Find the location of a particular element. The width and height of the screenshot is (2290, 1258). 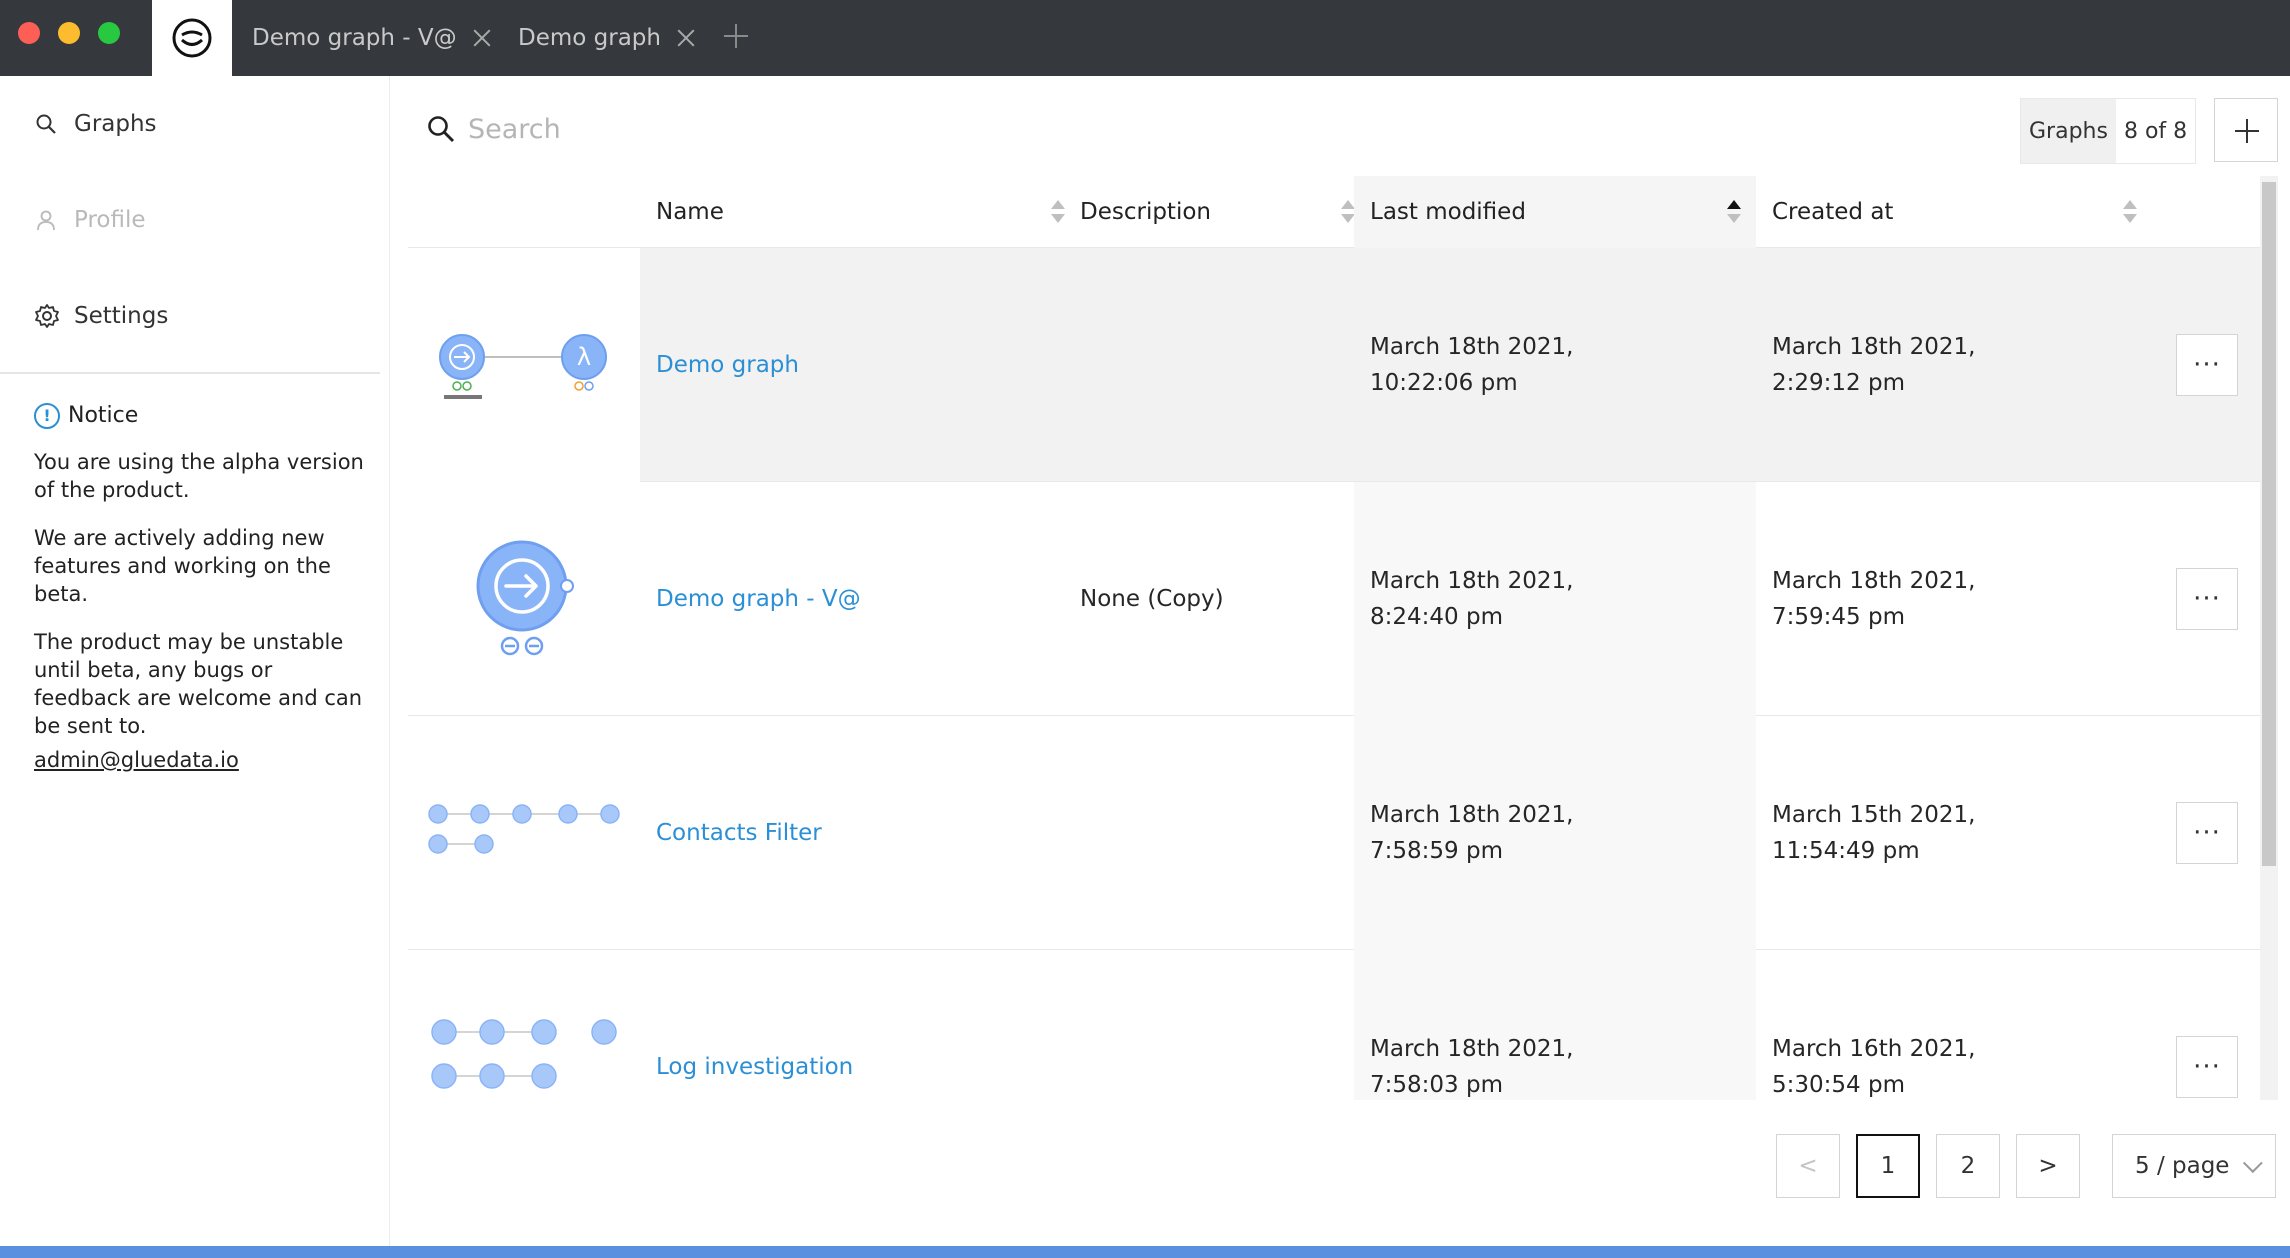

created-at-cell: March 15th 2021, 11:54:49 pm is located at coordinates (1954, 833).